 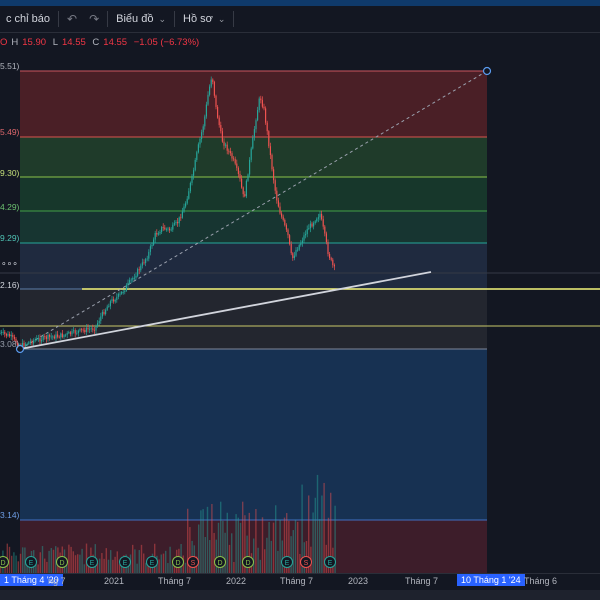 What do you see at coordinates (487, 71) in the screenshot?
I see `fib-anchor-handle` at bounding box center [487, 71].